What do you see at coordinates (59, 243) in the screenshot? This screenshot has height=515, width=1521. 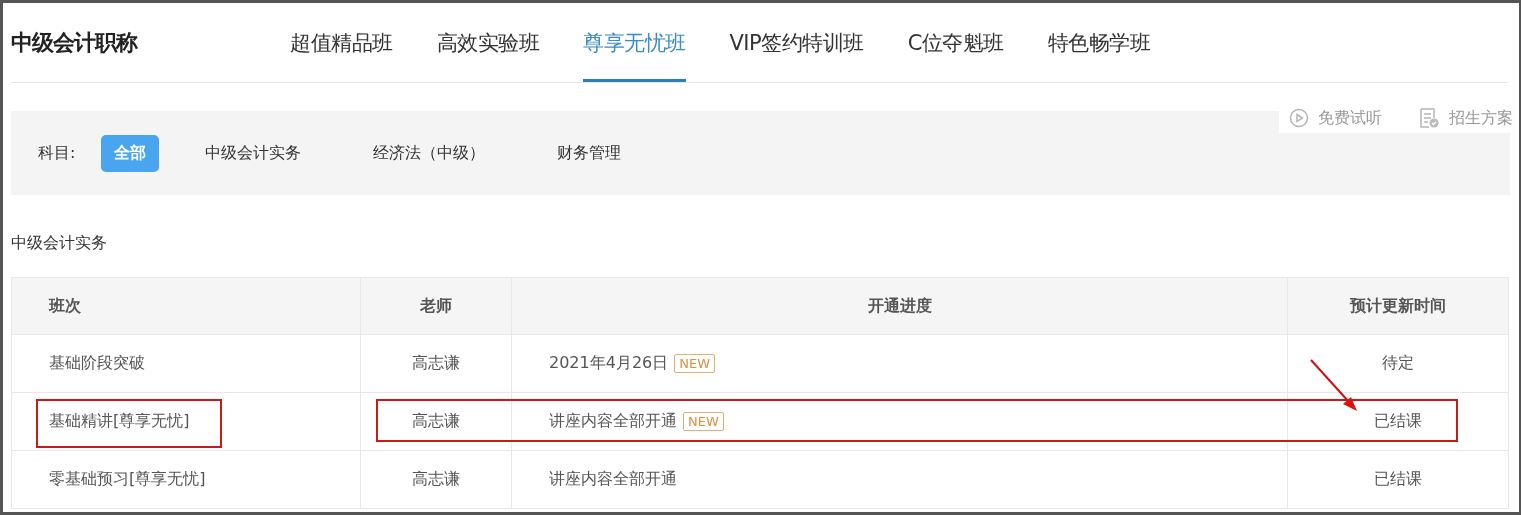 I see `section-title: 中级会计实务` at bounding box center [59, 243].